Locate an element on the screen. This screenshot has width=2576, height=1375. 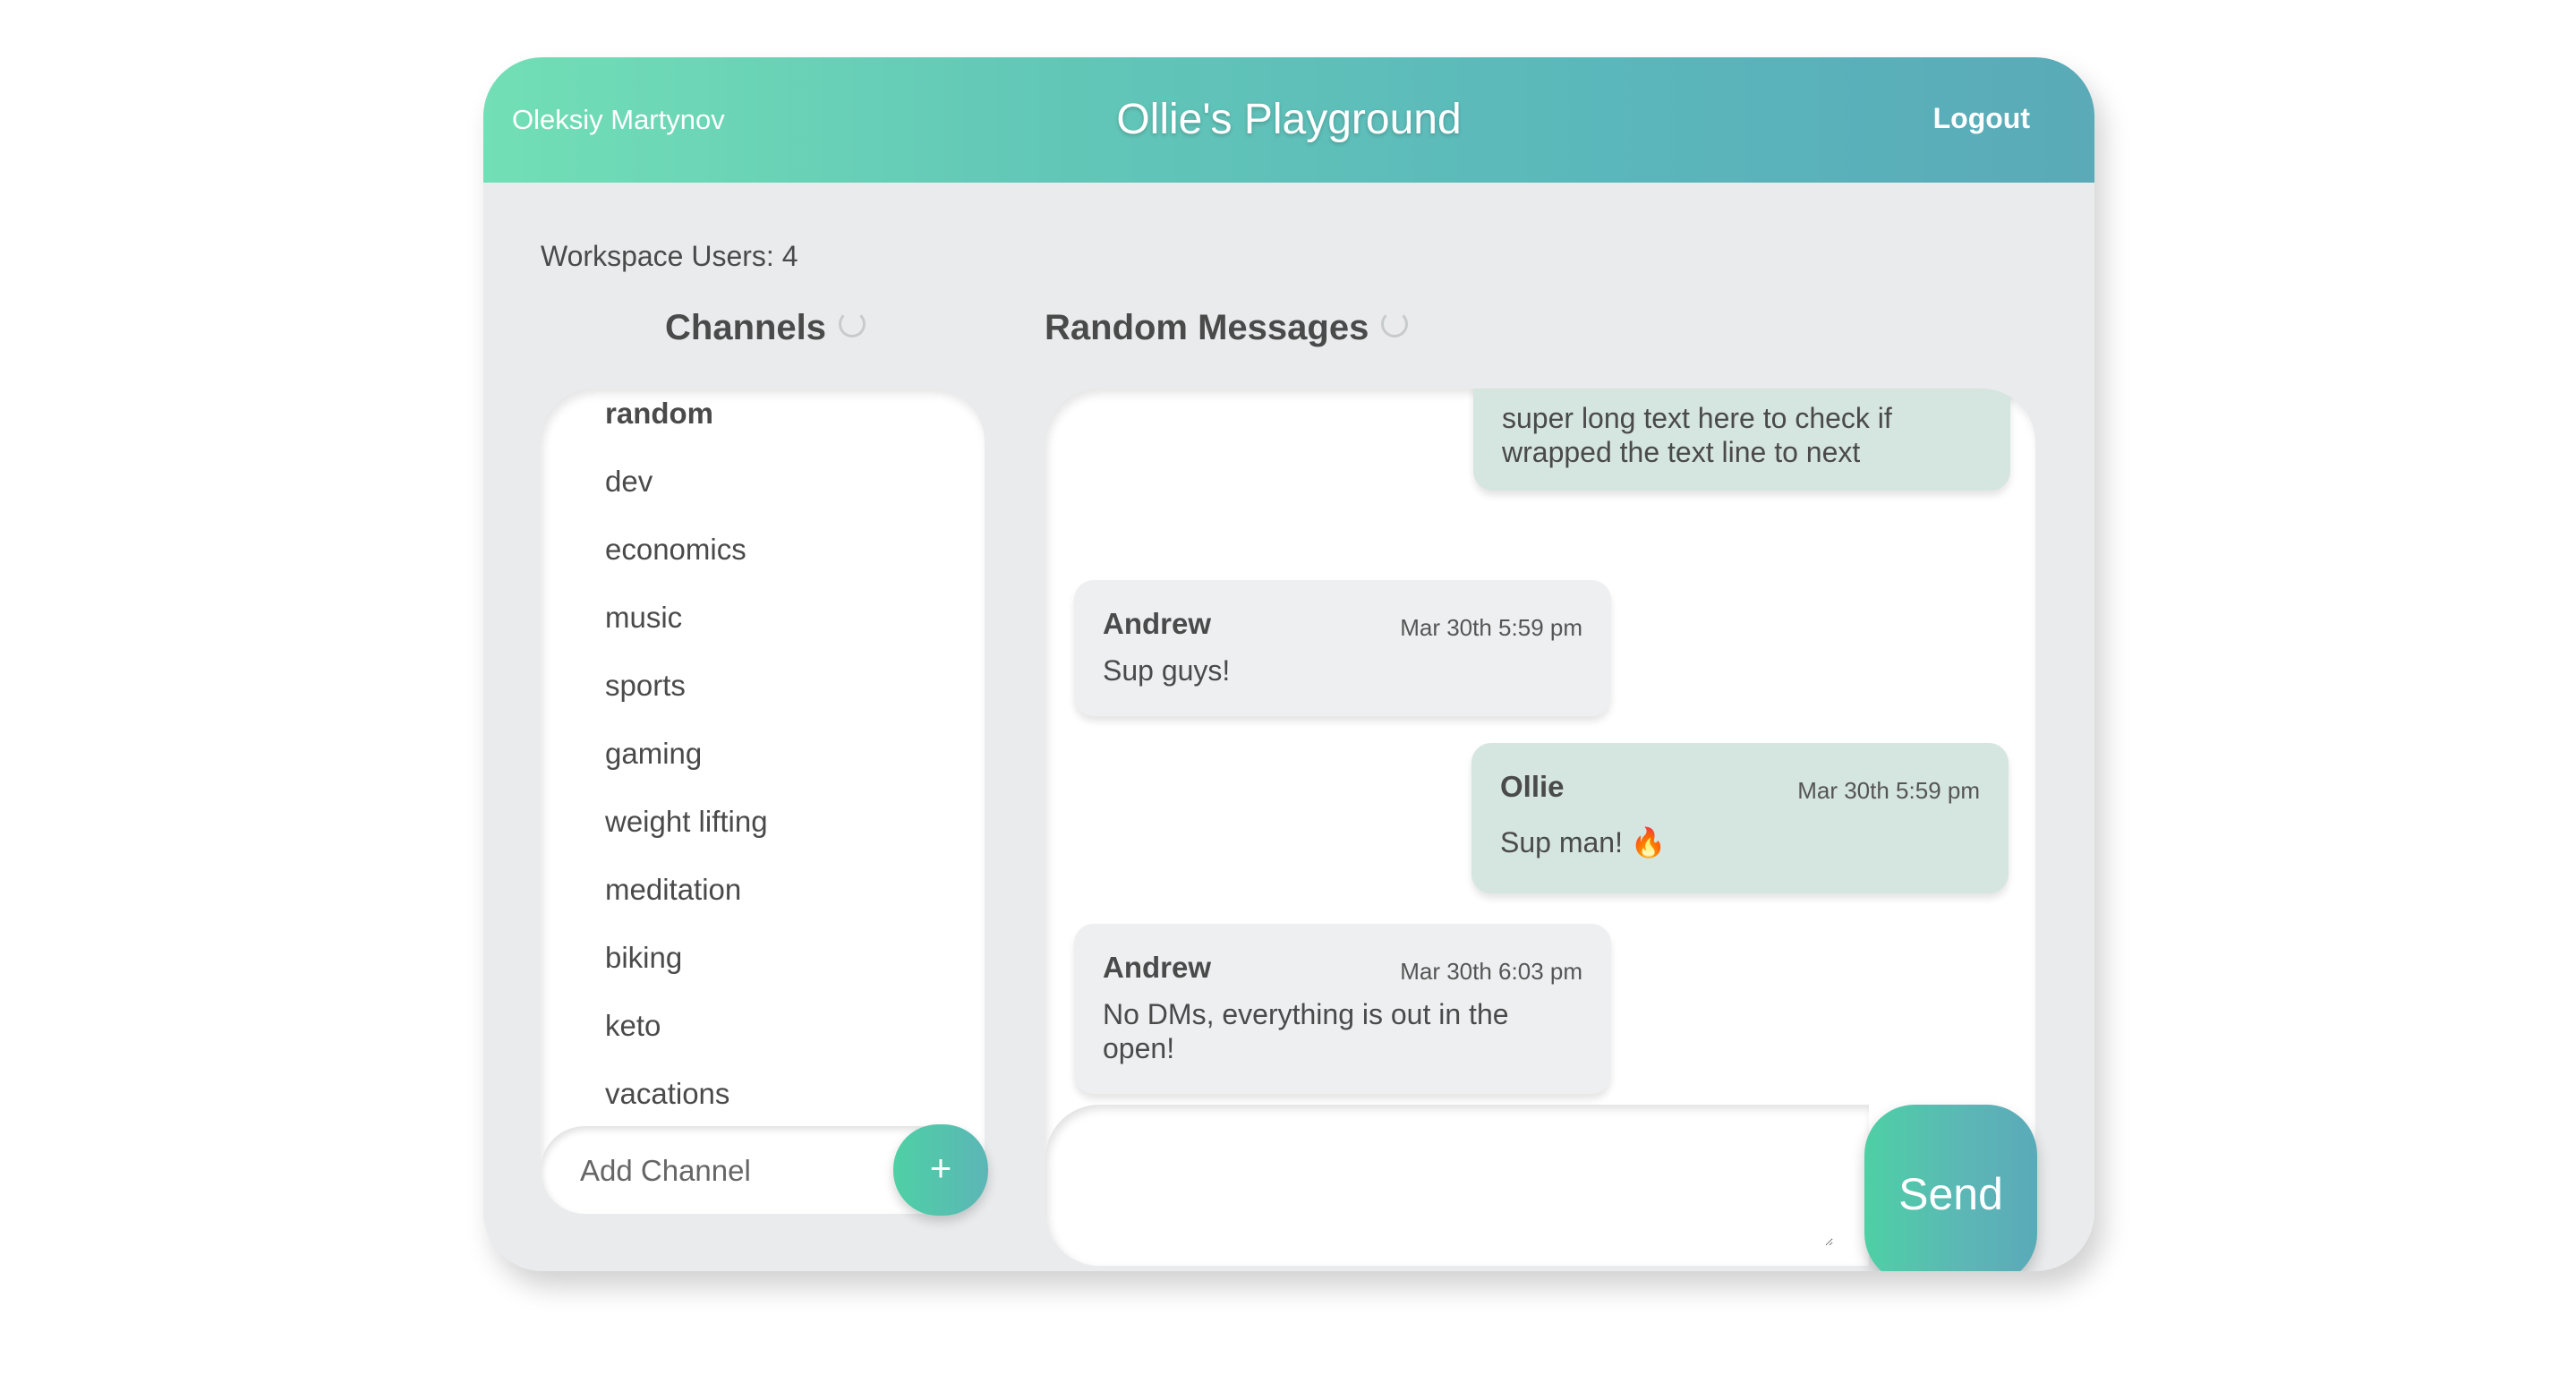
channels-title: Channels is located at coordinates (746, 327).